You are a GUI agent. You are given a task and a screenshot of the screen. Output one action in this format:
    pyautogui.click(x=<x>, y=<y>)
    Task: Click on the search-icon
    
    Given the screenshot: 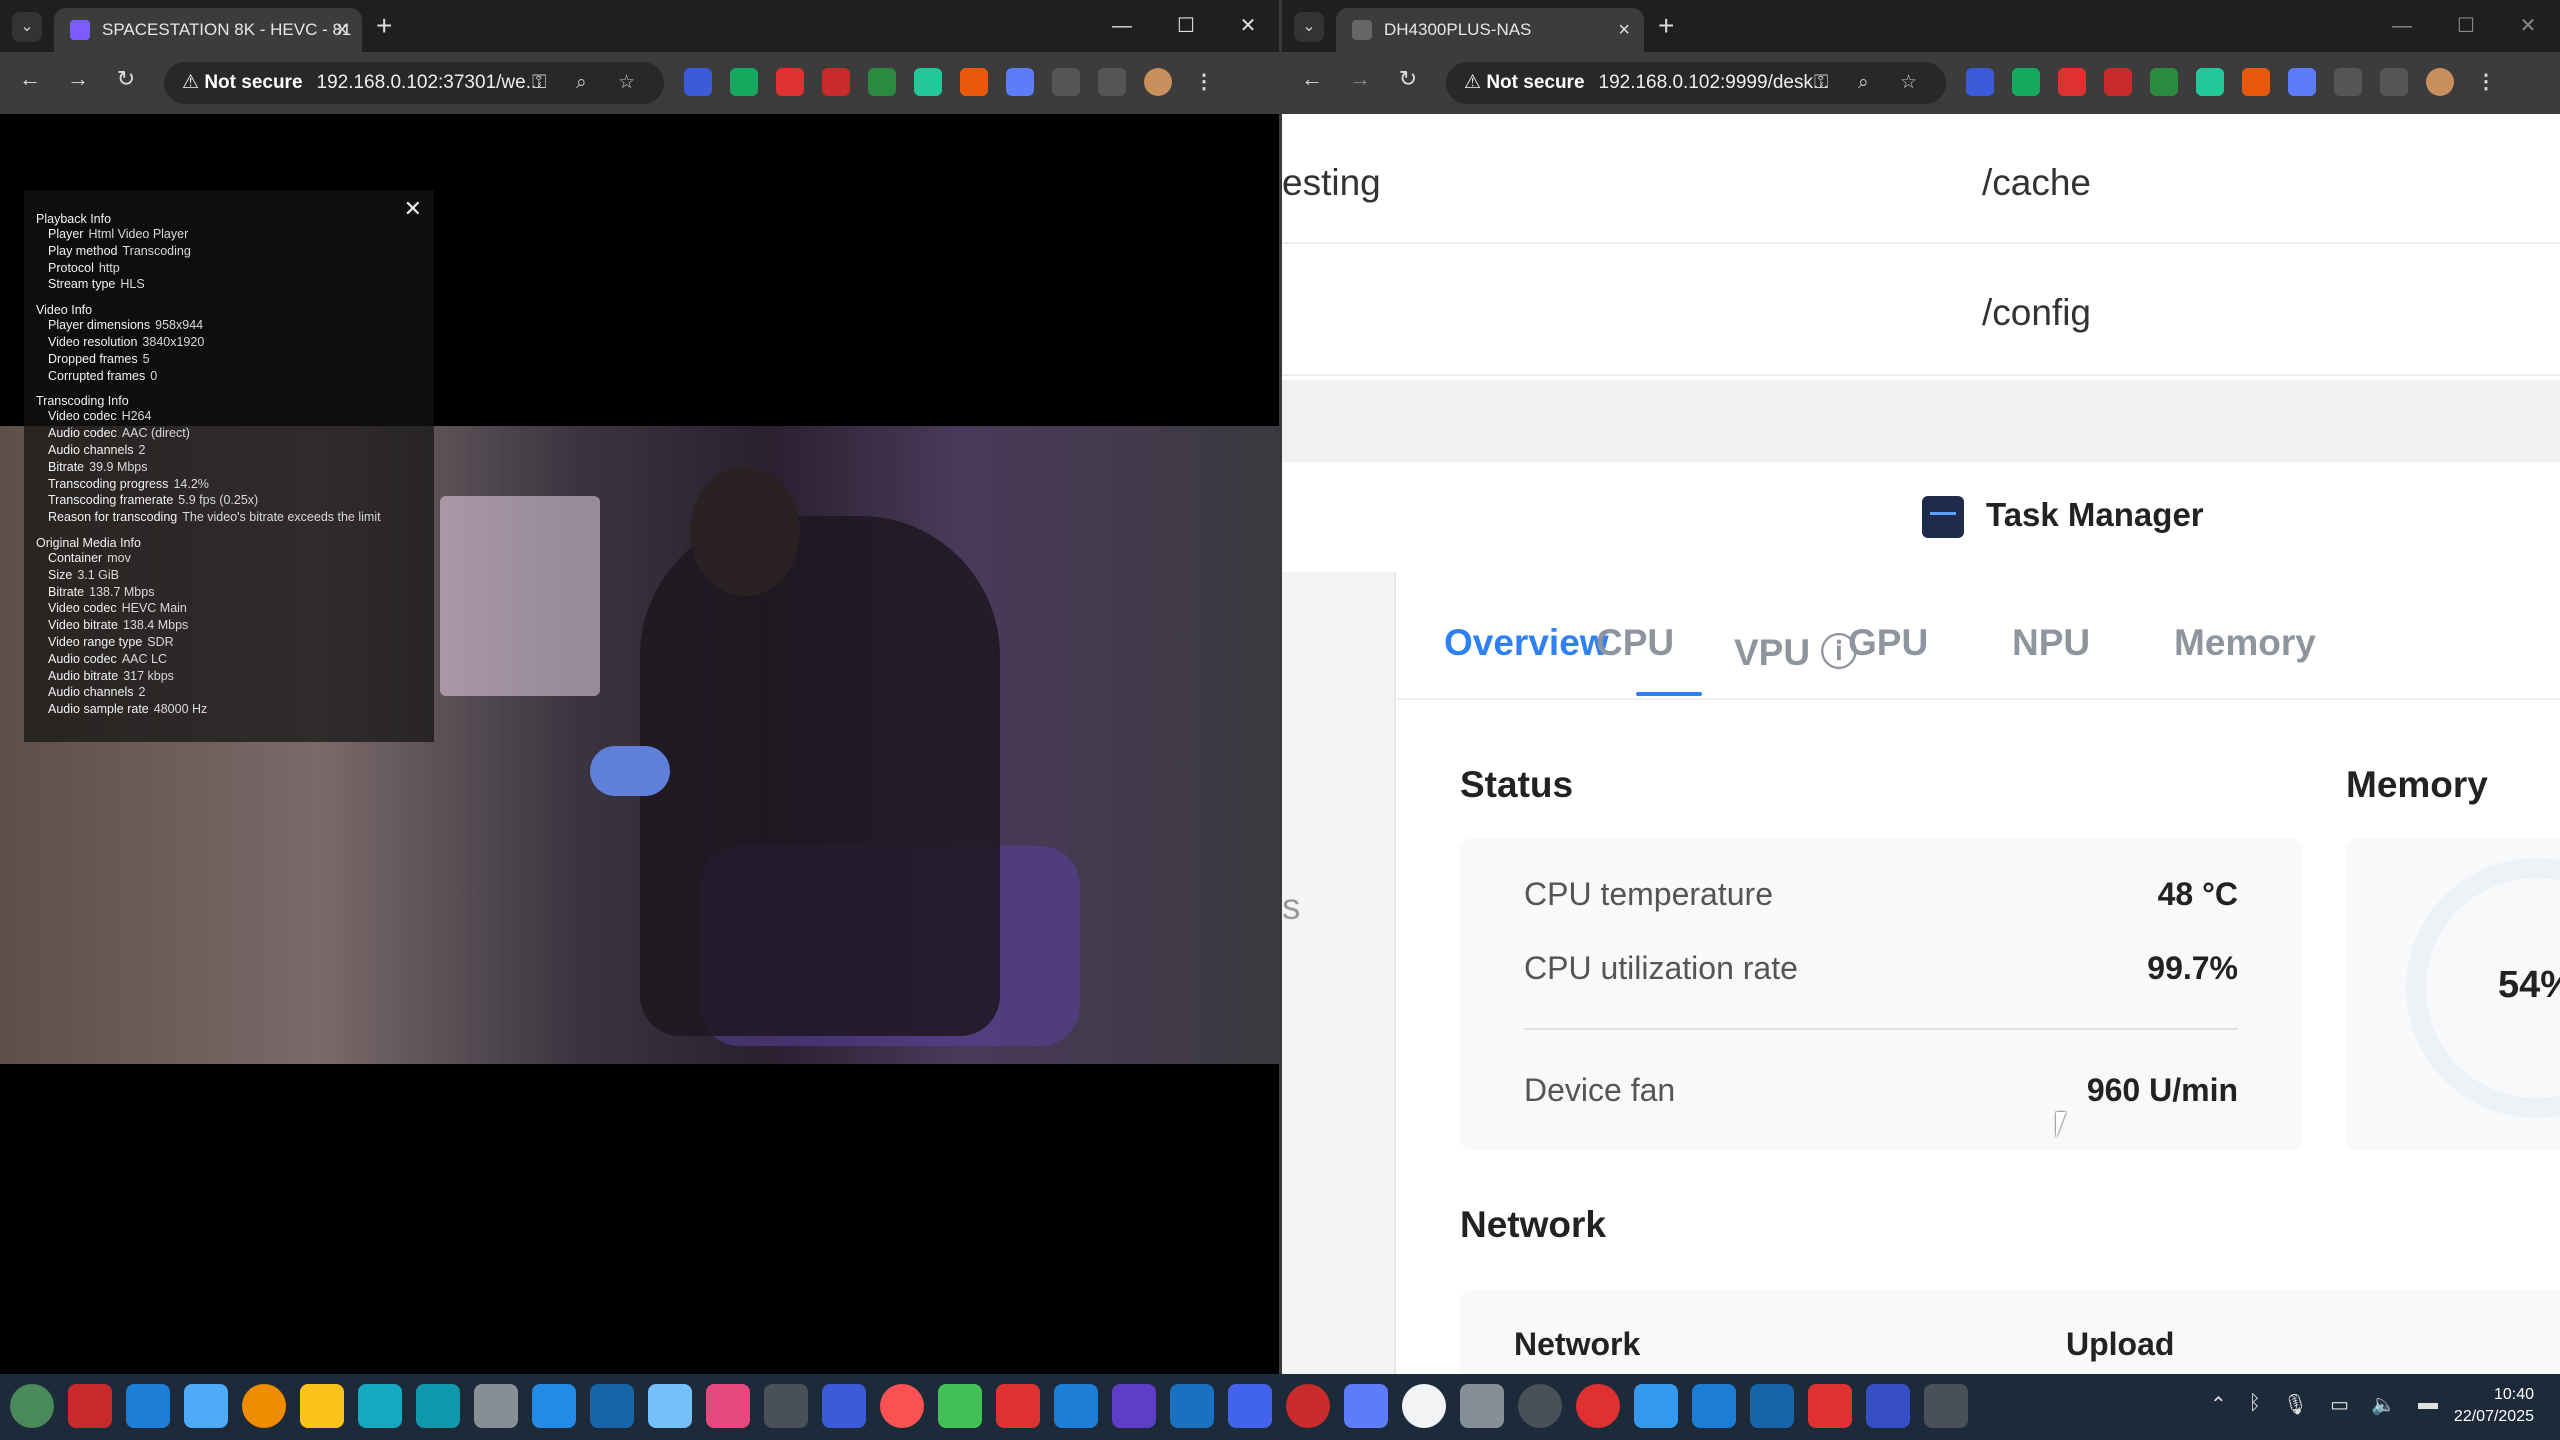 What is the action you would take?
    pyautogui.click(x=380, y=1406)
    